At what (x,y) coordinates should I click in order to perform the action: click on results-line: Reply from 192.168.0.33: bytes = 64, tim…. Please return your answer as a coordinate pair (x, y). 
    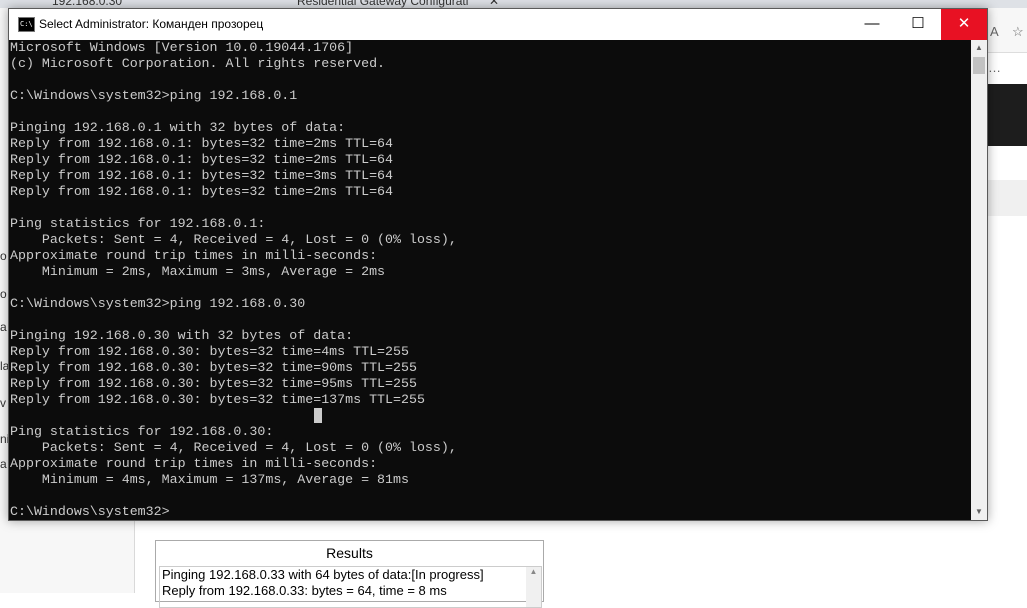
    Looking at the image, I should click on (304, 590).